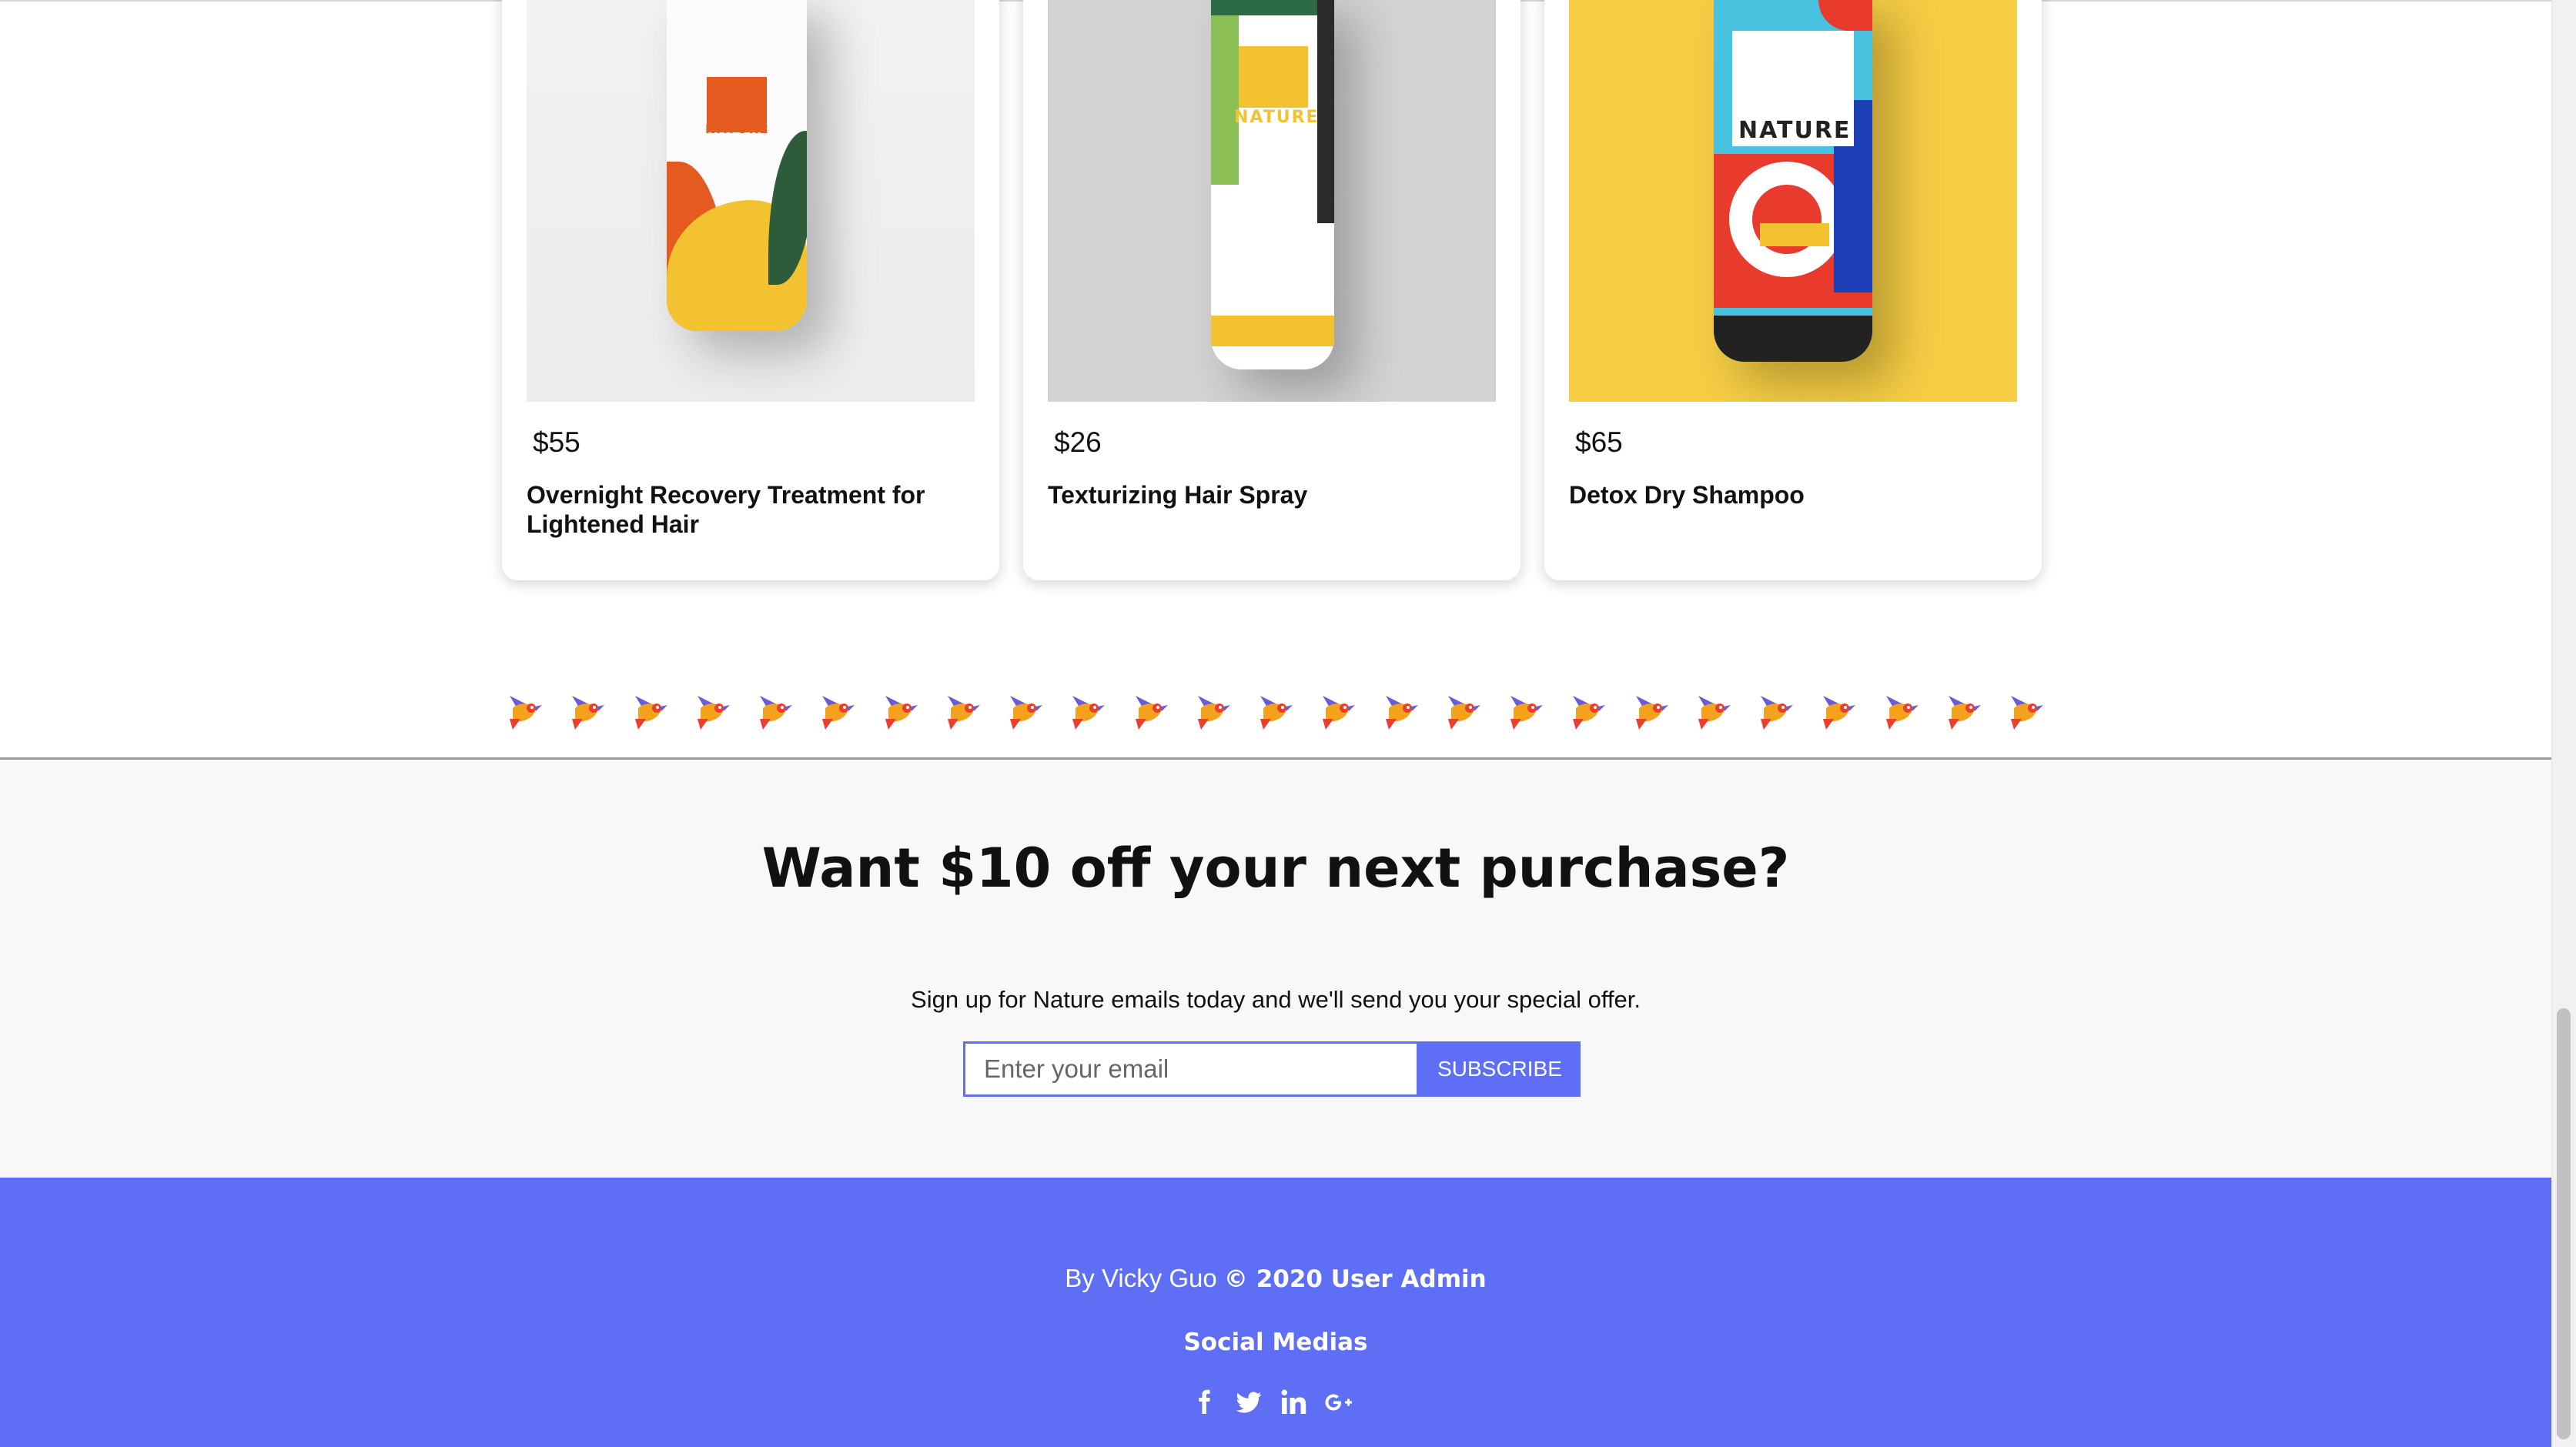 Image resolution: width=2576 pixels, height=1447 pixels. Describe the element at coordinates (1784, 495) in the screenshot. I see `product-name: Detox Dry Shampoo` at that location.